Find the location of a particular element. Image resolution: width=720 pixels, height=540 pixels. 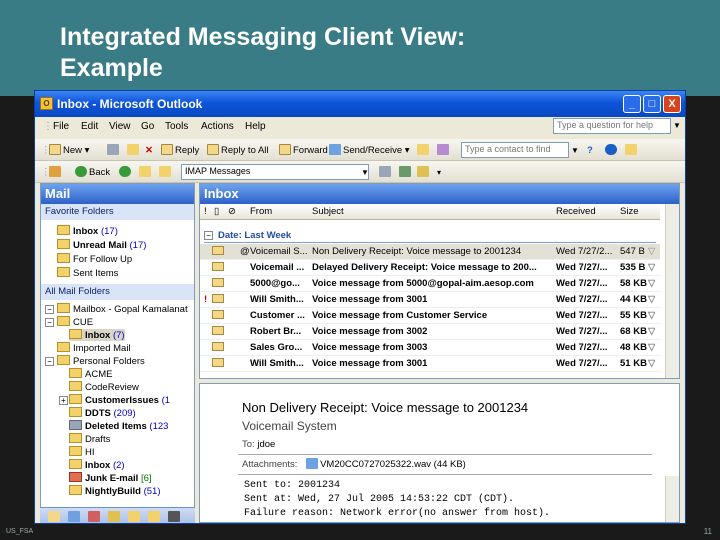

reply-button: Reply is located at coordinates (180, 150).